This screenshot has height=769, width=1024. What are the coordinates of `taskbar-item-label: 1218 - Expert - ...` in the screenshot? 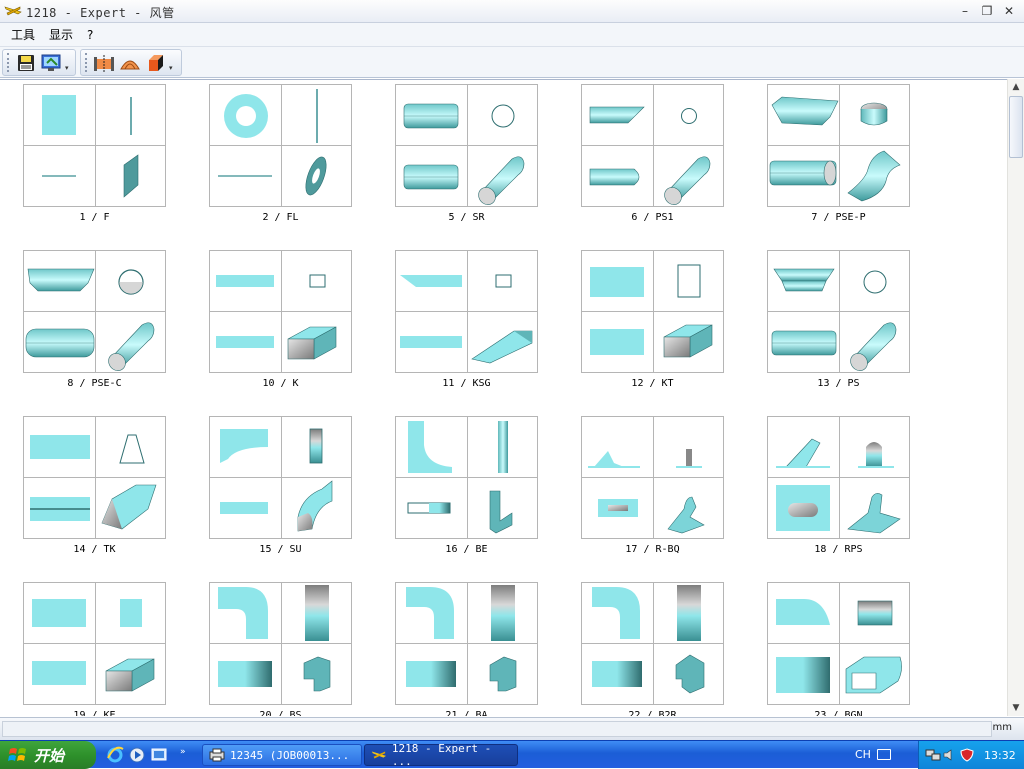 It's located at (441, 755).